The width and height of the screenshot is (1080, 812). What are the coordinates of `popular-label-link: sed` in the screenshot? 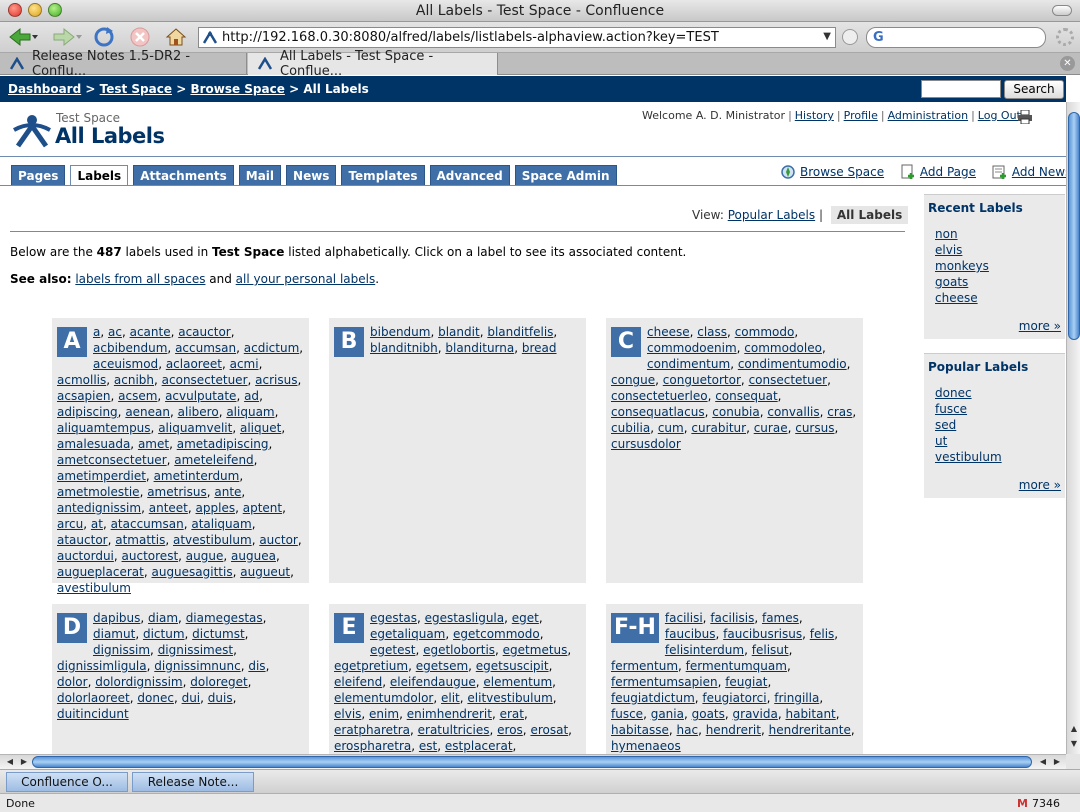 It's located at (945, 425).